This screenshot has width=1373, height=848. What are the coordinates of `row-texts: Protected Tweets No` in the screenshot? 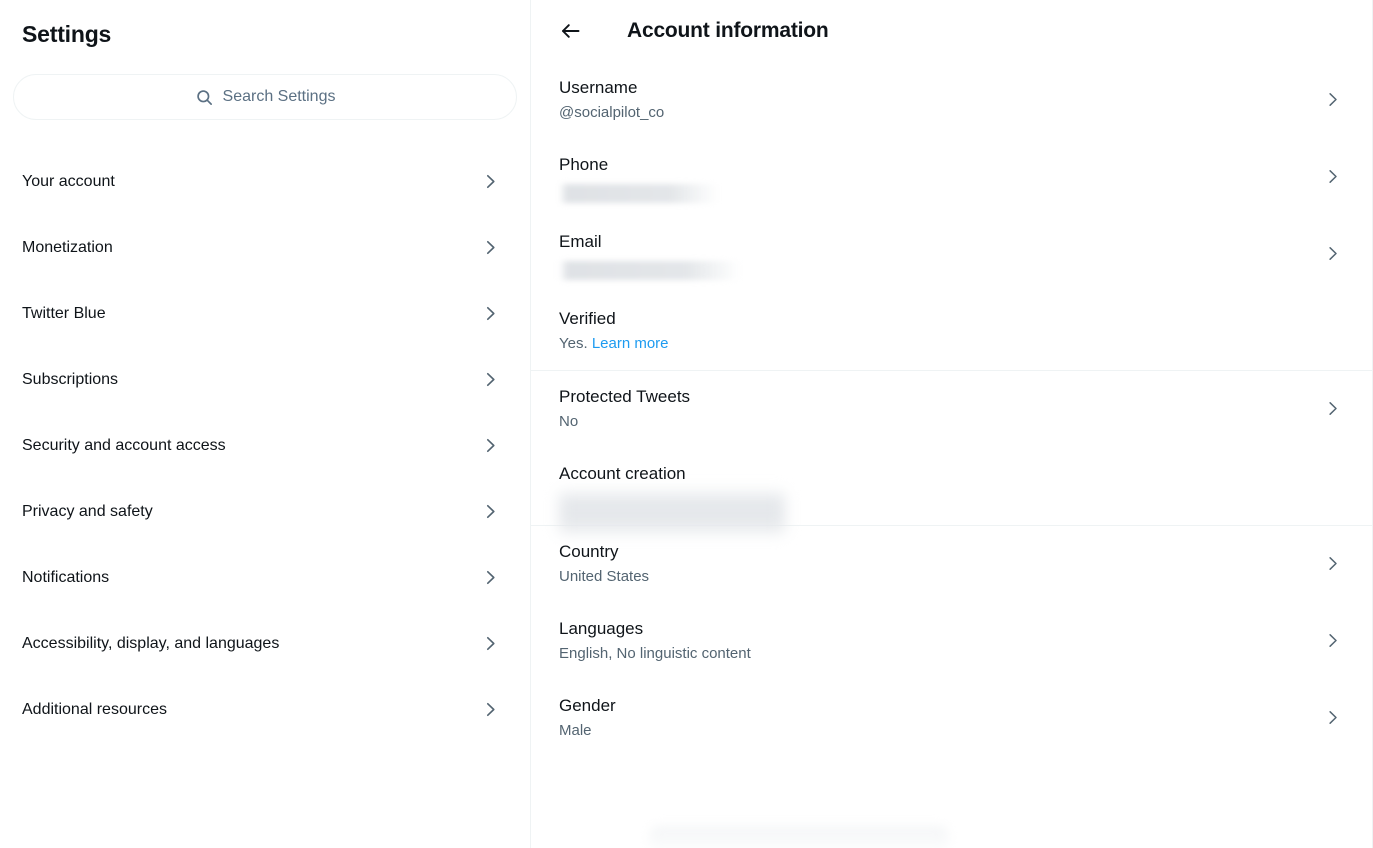 It's located at (624, 408).